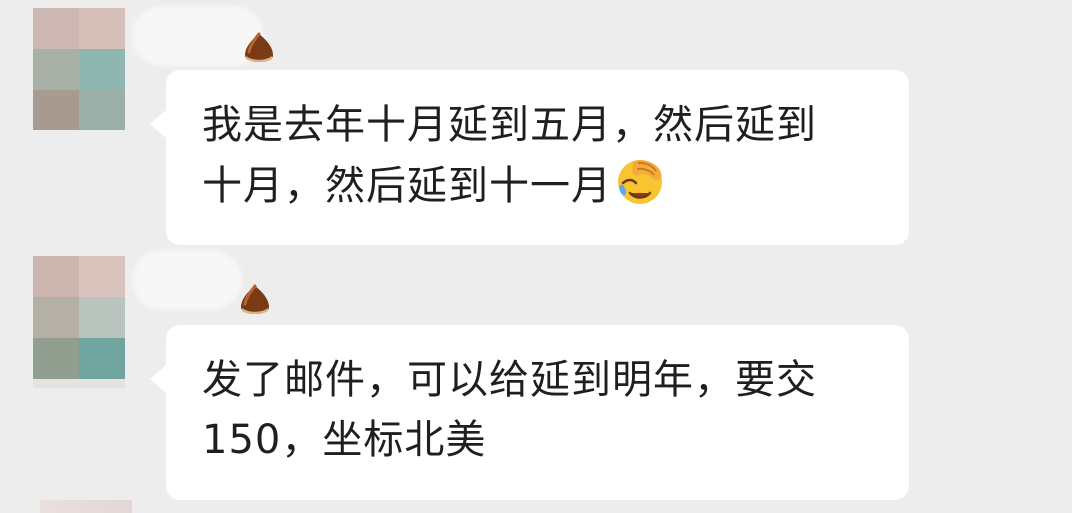  What do you see at coordinates (640, 182) in the screenshot?
I see `facepalm-crying-emoji` at bounding box center [640, 182].